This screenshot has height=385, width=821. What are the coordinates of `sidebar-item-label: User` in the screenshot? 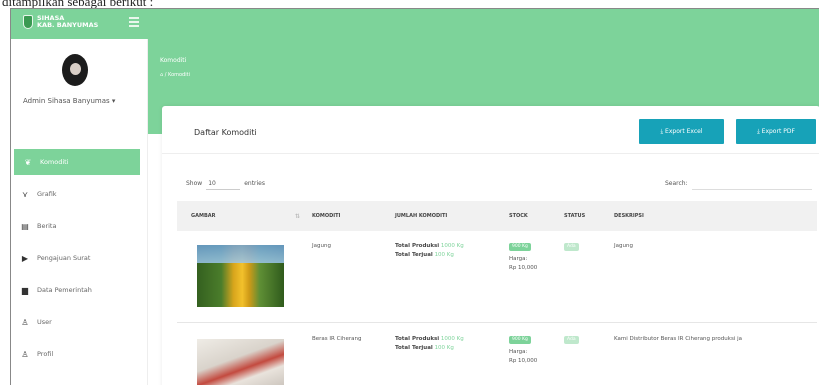 It's located at (44, 322).